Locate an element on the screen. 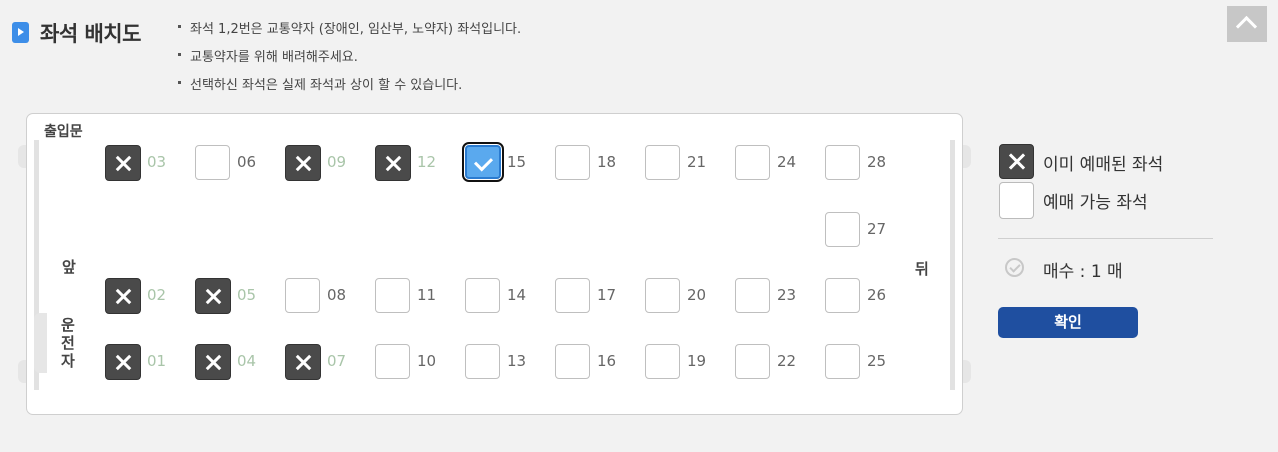  seat-number: 22 is located at coordinates (787, 361).